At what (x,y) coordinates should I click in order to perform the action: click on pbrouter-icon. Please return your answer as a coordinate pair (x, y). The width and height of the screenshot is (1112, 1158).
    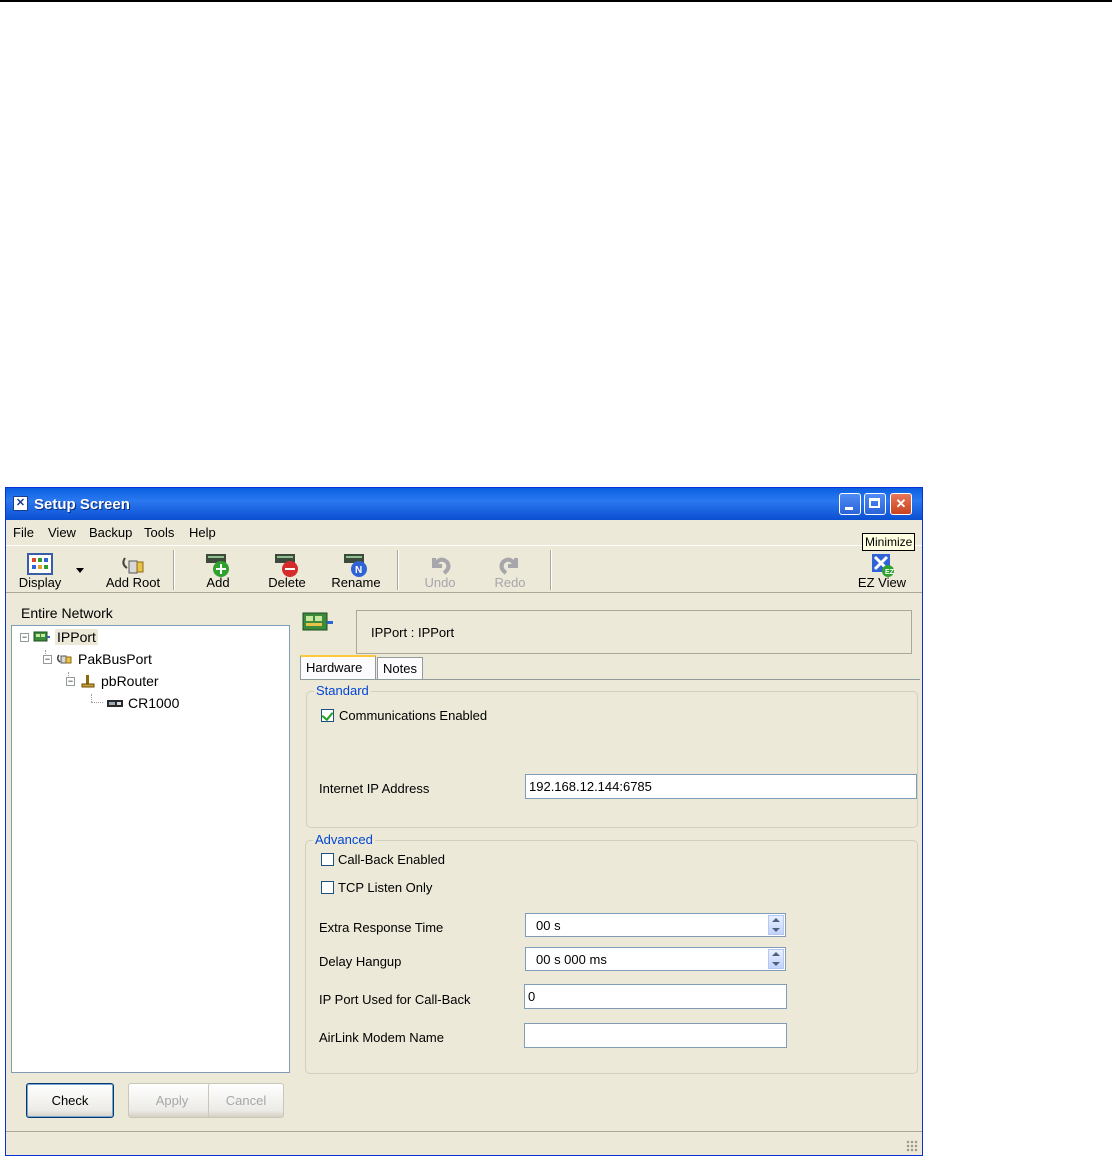
    Looking at the image, I should click on (88, 681).